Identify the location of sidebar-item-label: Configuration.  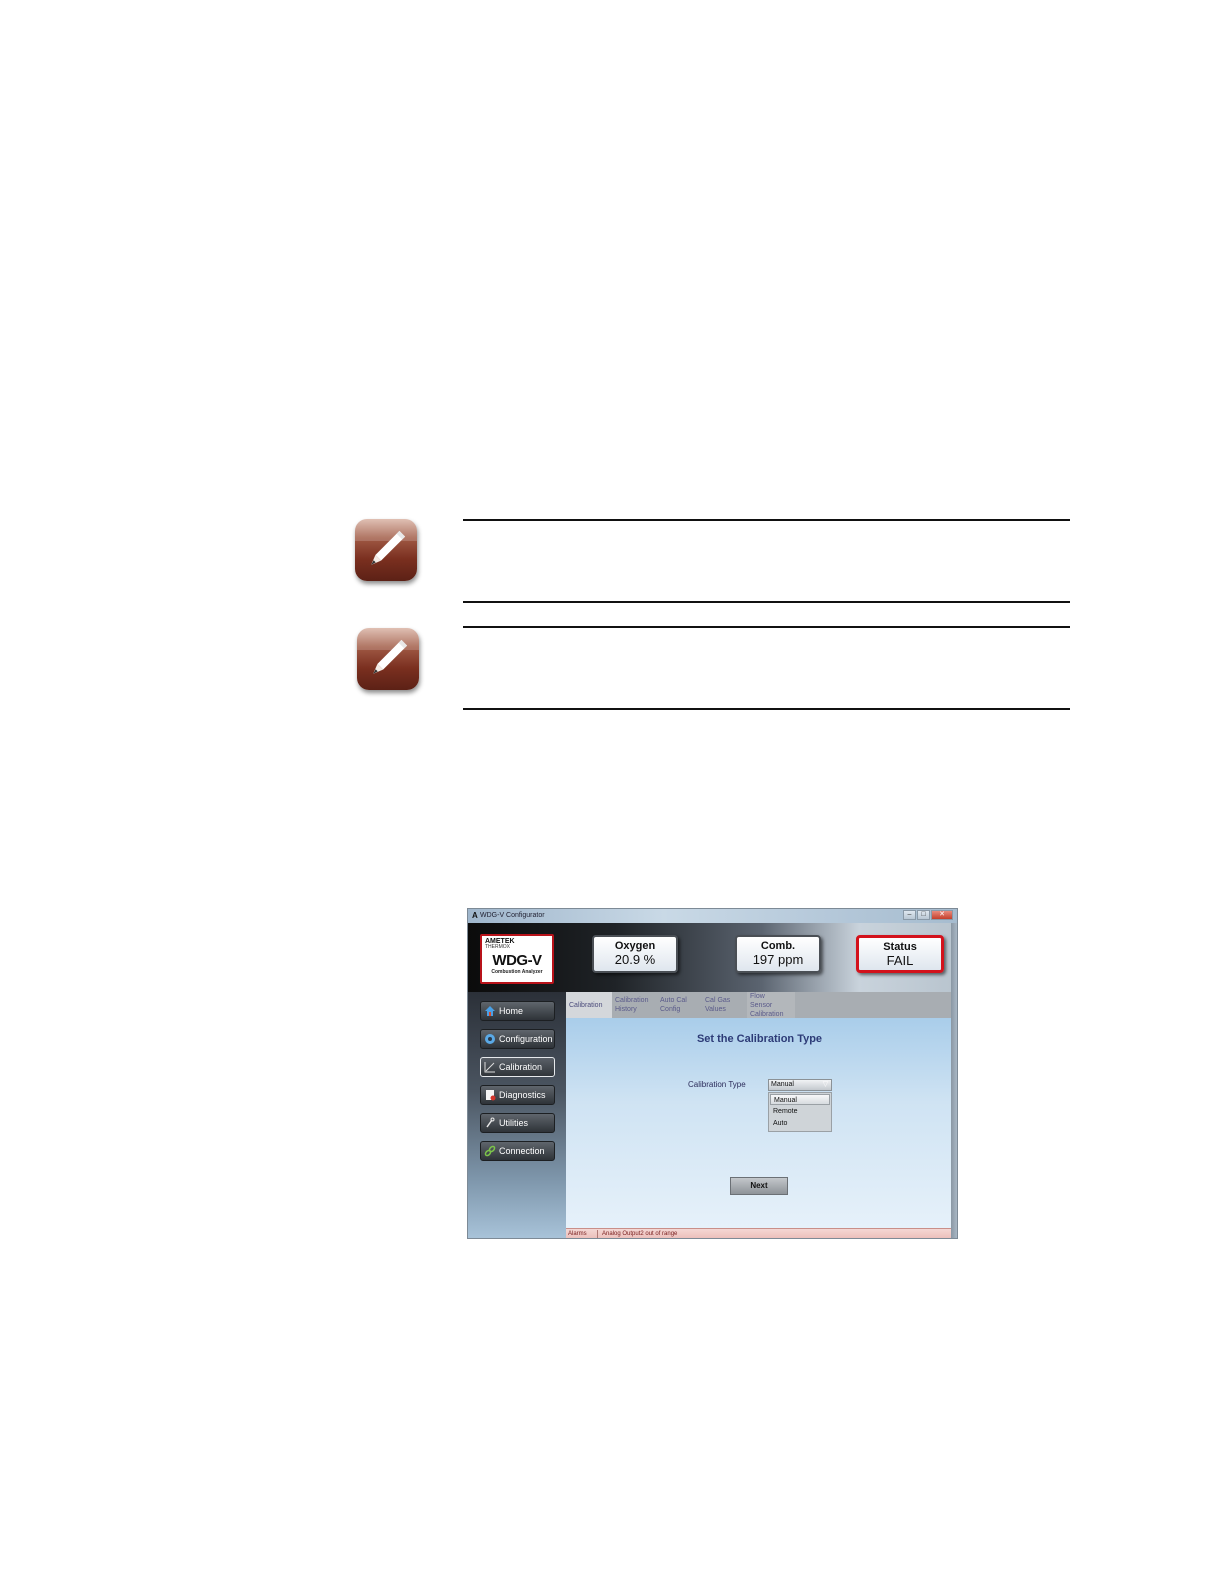
(526, 1039).